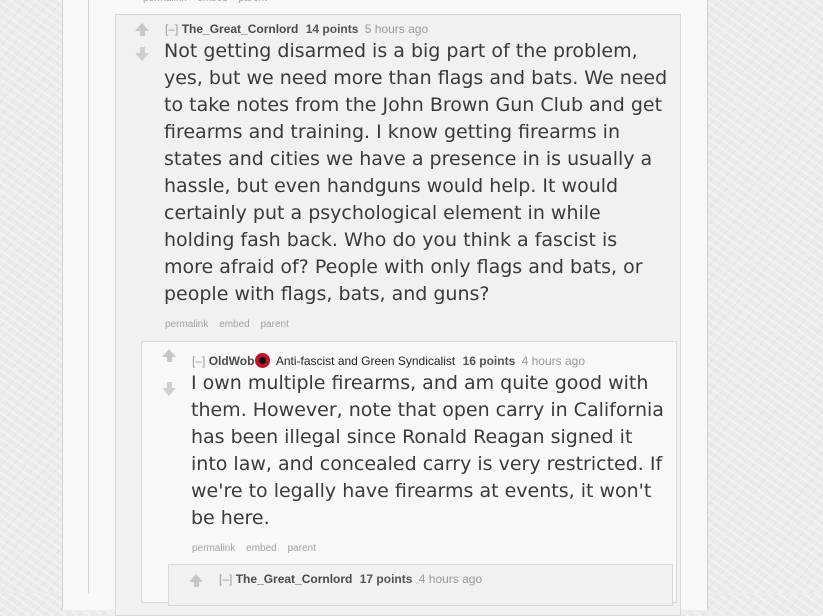 Image resolution: width=823 pixels, height=616 pixels. Describe the element at coordinates (232, 361) in the screenshot. I see `author-link: OldWob` at that location.